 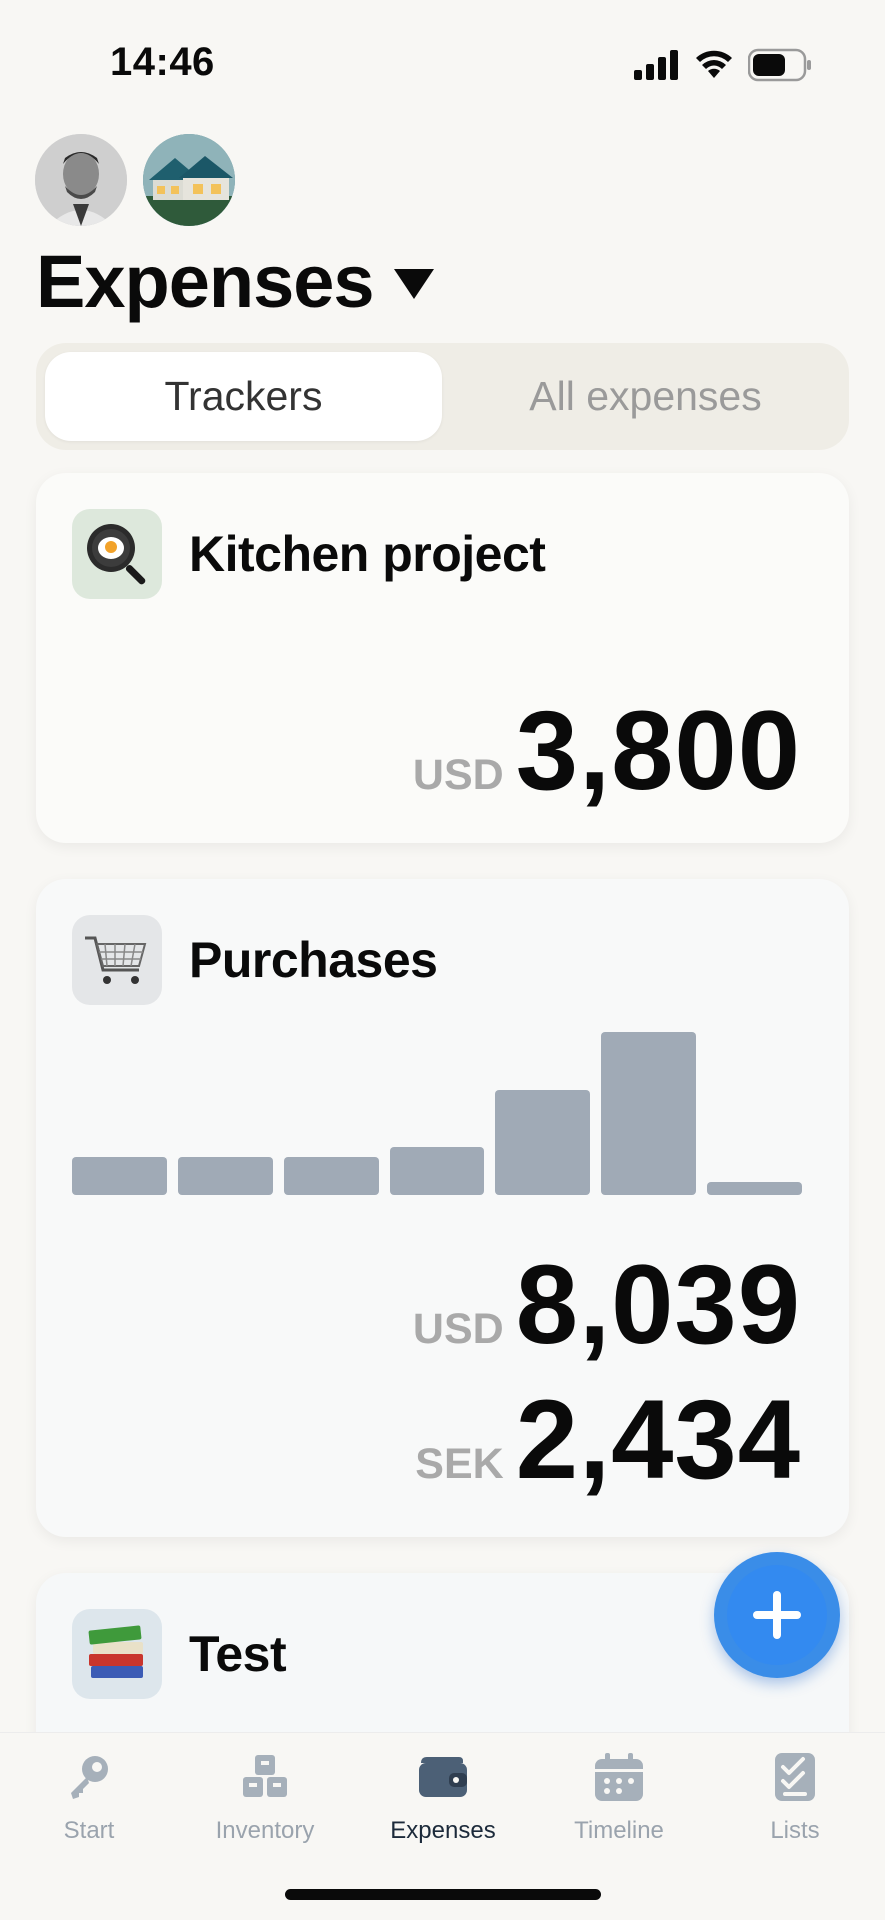 What do you see at coordinates (443, 1804) in the screenshot?
I see `tab-expenses: Expenses` at bounding box center [443, 1804].